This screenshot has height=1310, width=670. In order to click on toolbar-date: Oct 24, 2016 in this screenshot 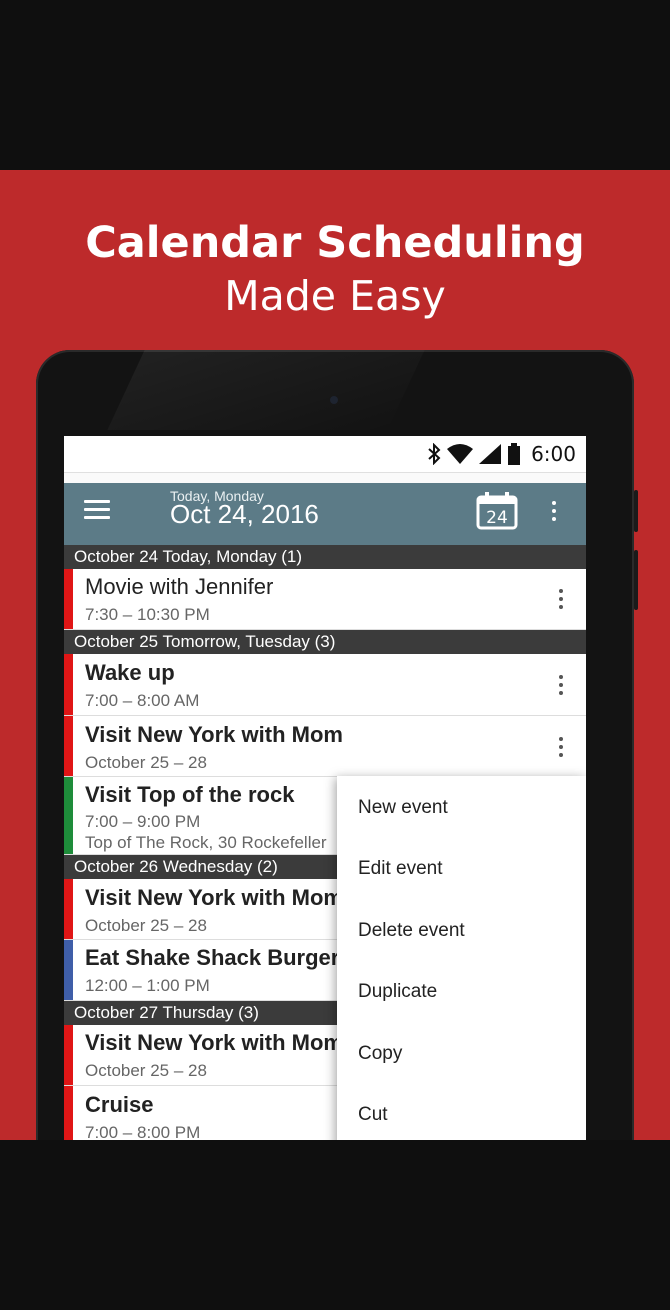, I will do `click(244, 514)`.